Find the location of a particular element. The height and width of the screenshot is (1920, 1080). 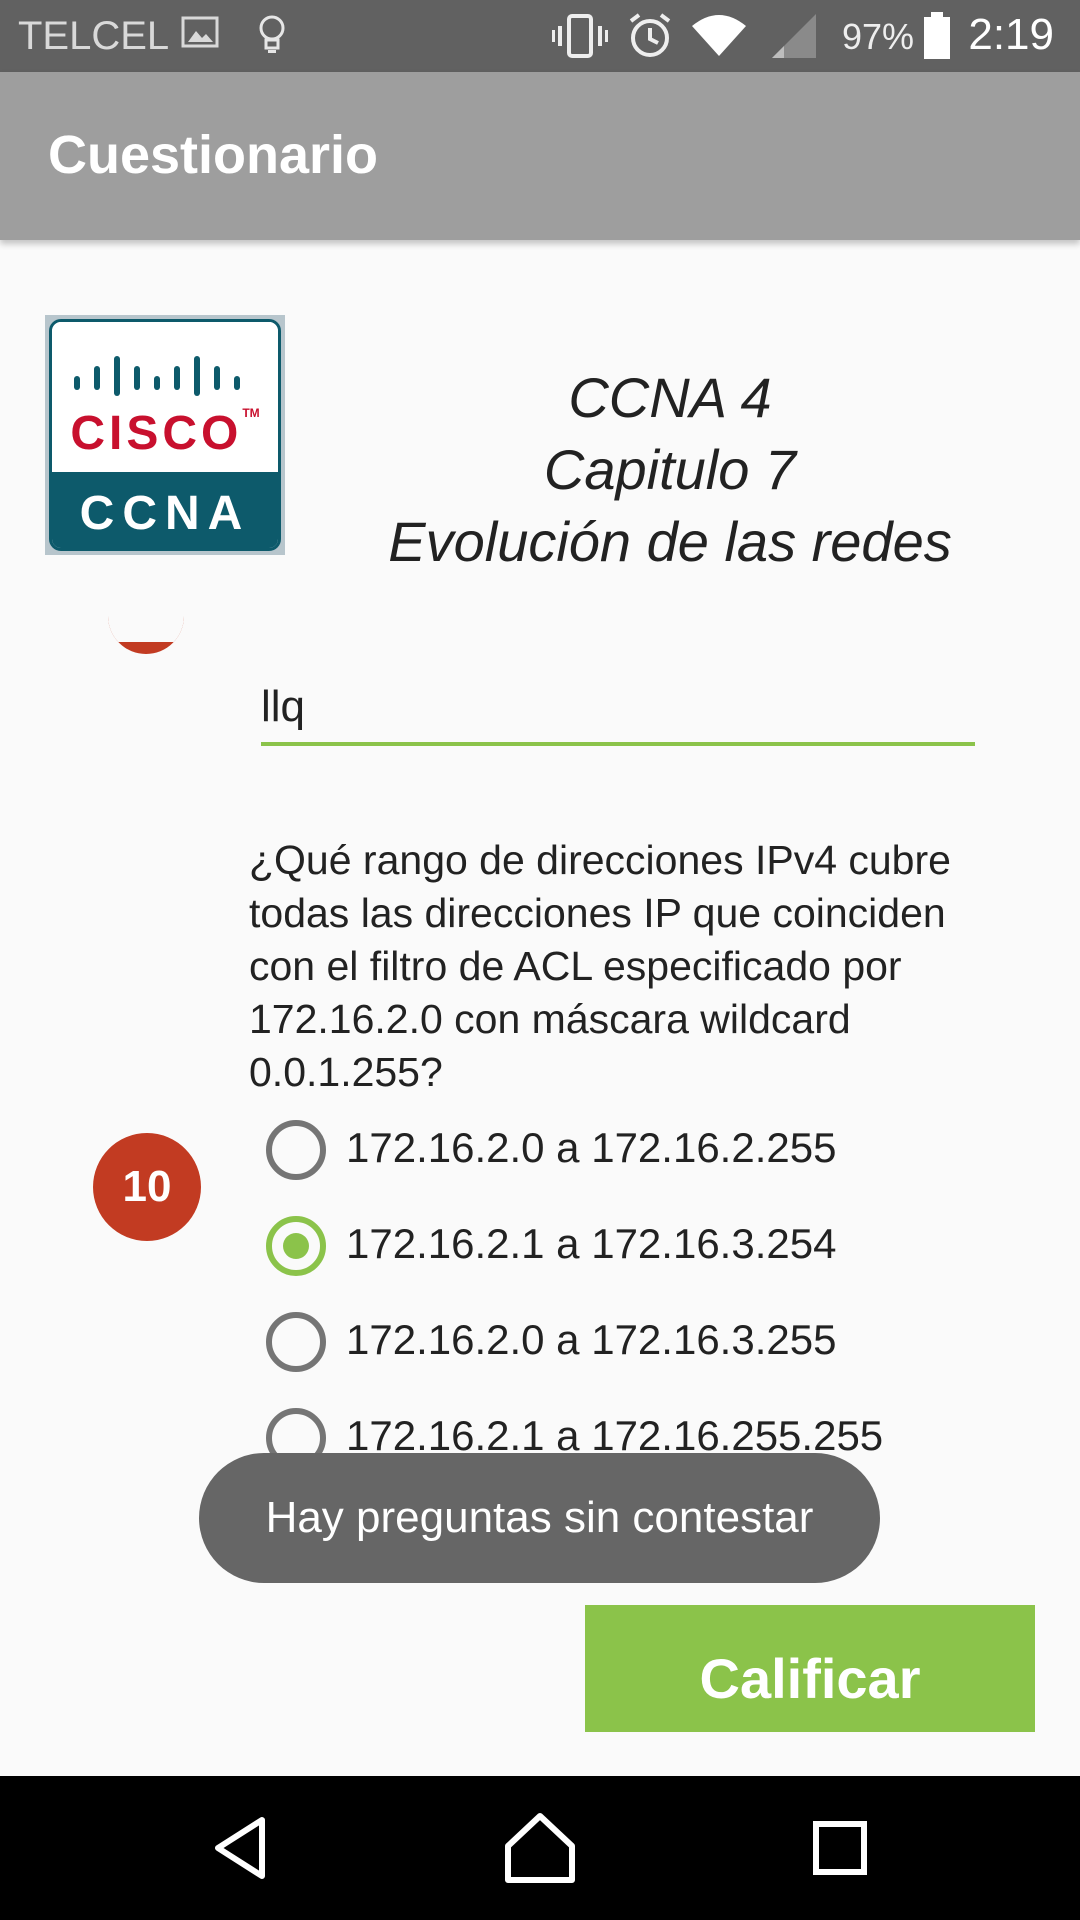

option-label: 172.16.2.1 a 172.16.3.254 is located at coordinates (591, 1243).